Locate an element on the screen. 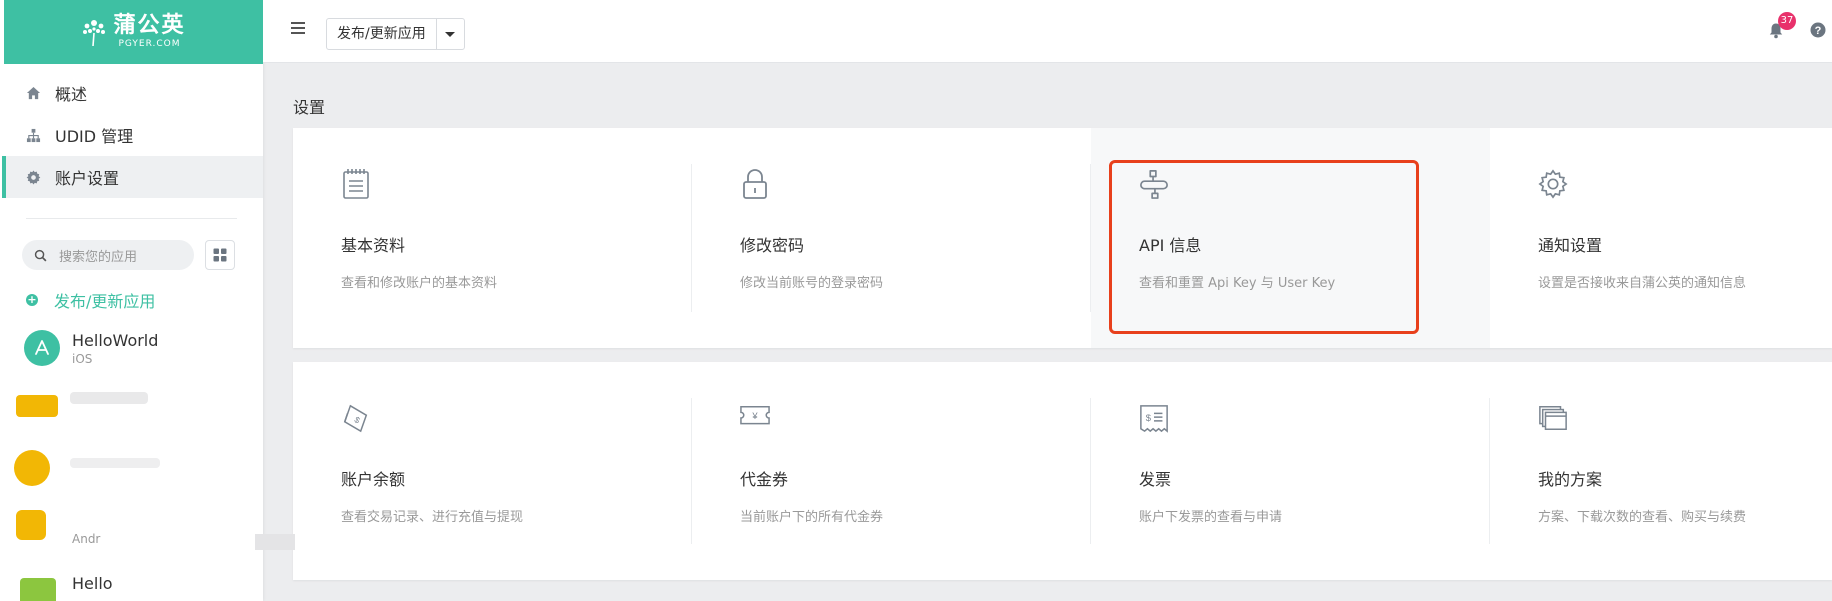 This screenshot has width=1832, height=601. dandelion-icon is located at coordinates (94, 33).